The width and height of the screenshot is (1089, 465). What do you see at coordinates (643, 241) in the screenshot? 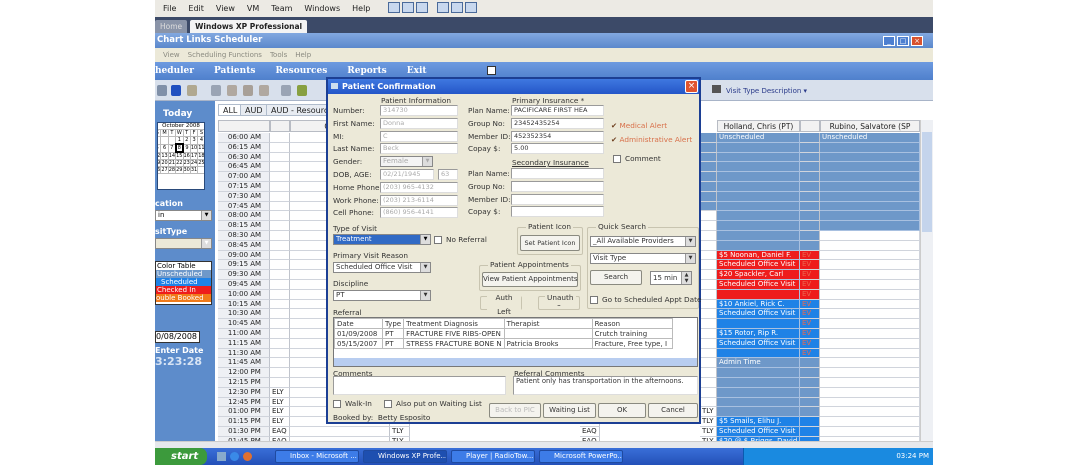
I see `provider-select: _All Available Providers ▼` at bounding box center [643, 241].